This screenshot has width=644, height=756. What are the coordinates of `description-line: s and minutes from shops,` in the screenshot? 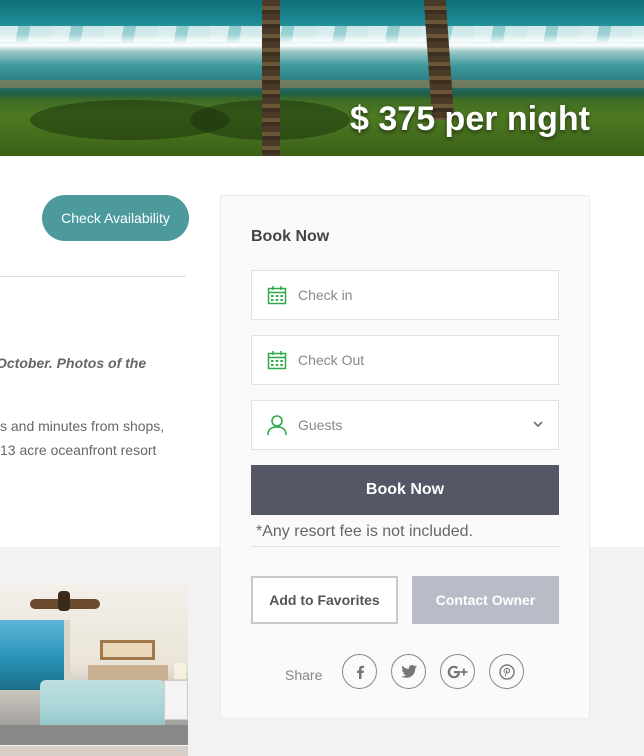 It's located at (82, 426).